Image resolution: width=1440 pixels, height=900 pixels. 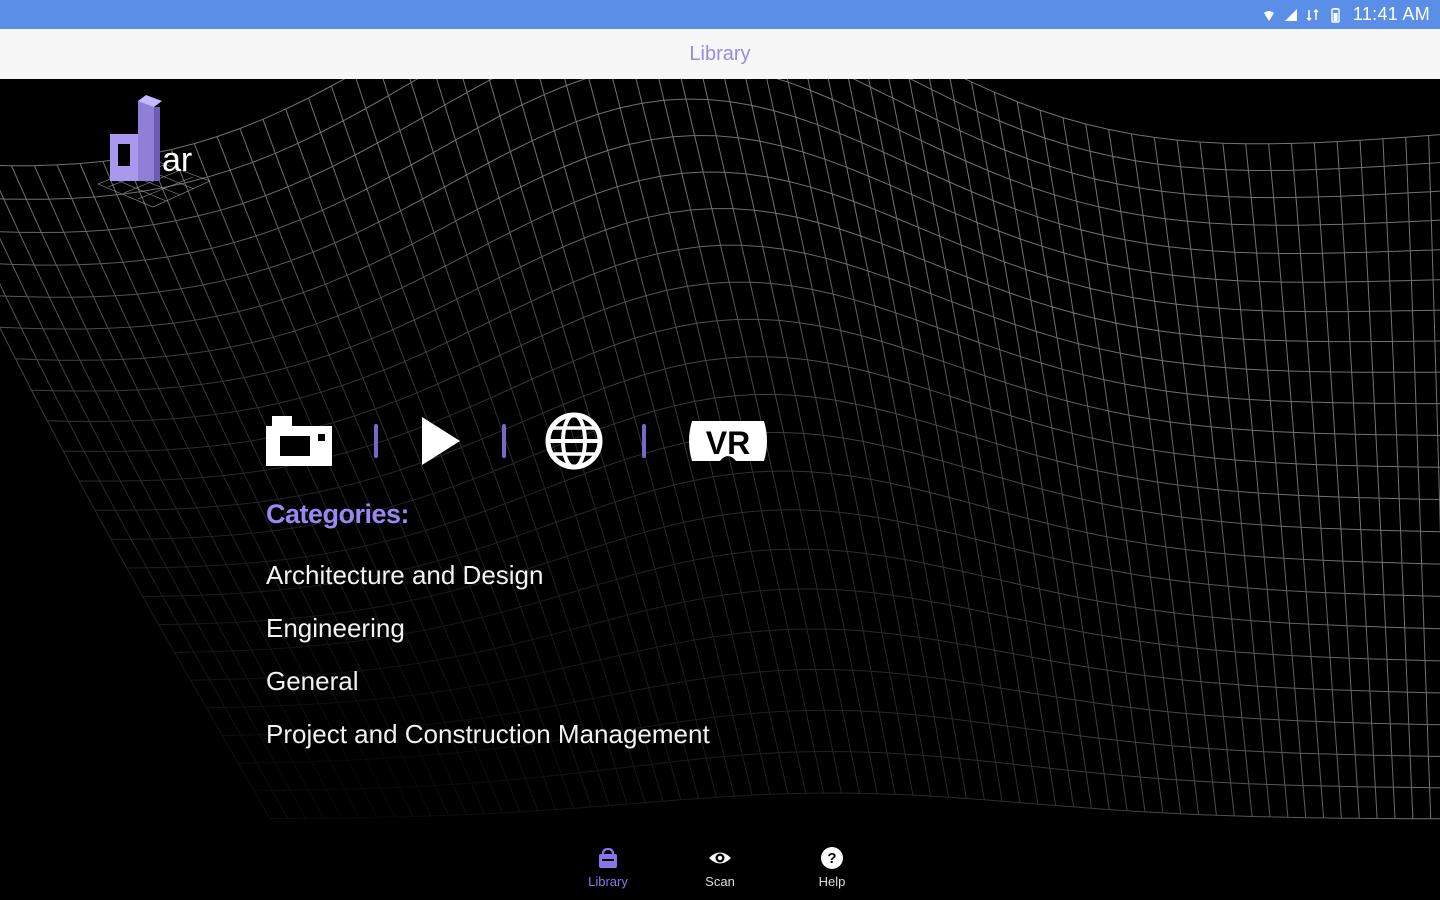 What do you see at coordinates (338, 514) in the screenshot?
I see `categories-heading: Categories:` at bounding box center [338, 514].